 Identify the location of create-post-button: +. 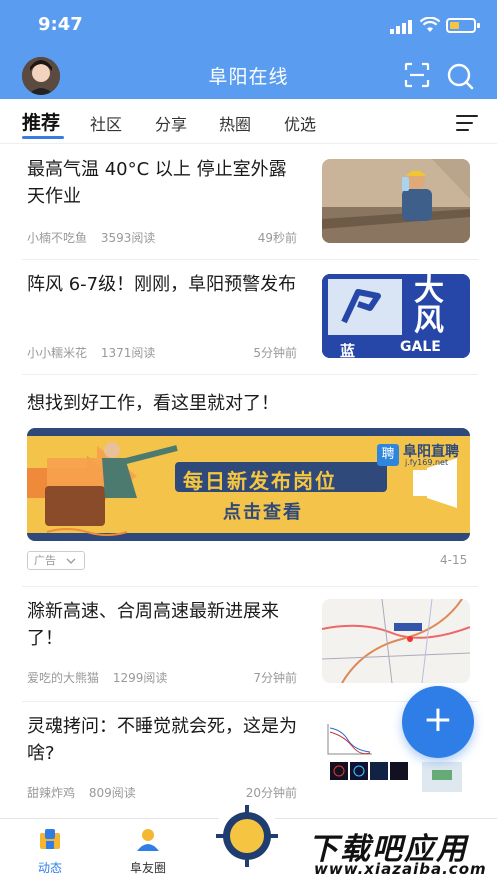
(438, 722).